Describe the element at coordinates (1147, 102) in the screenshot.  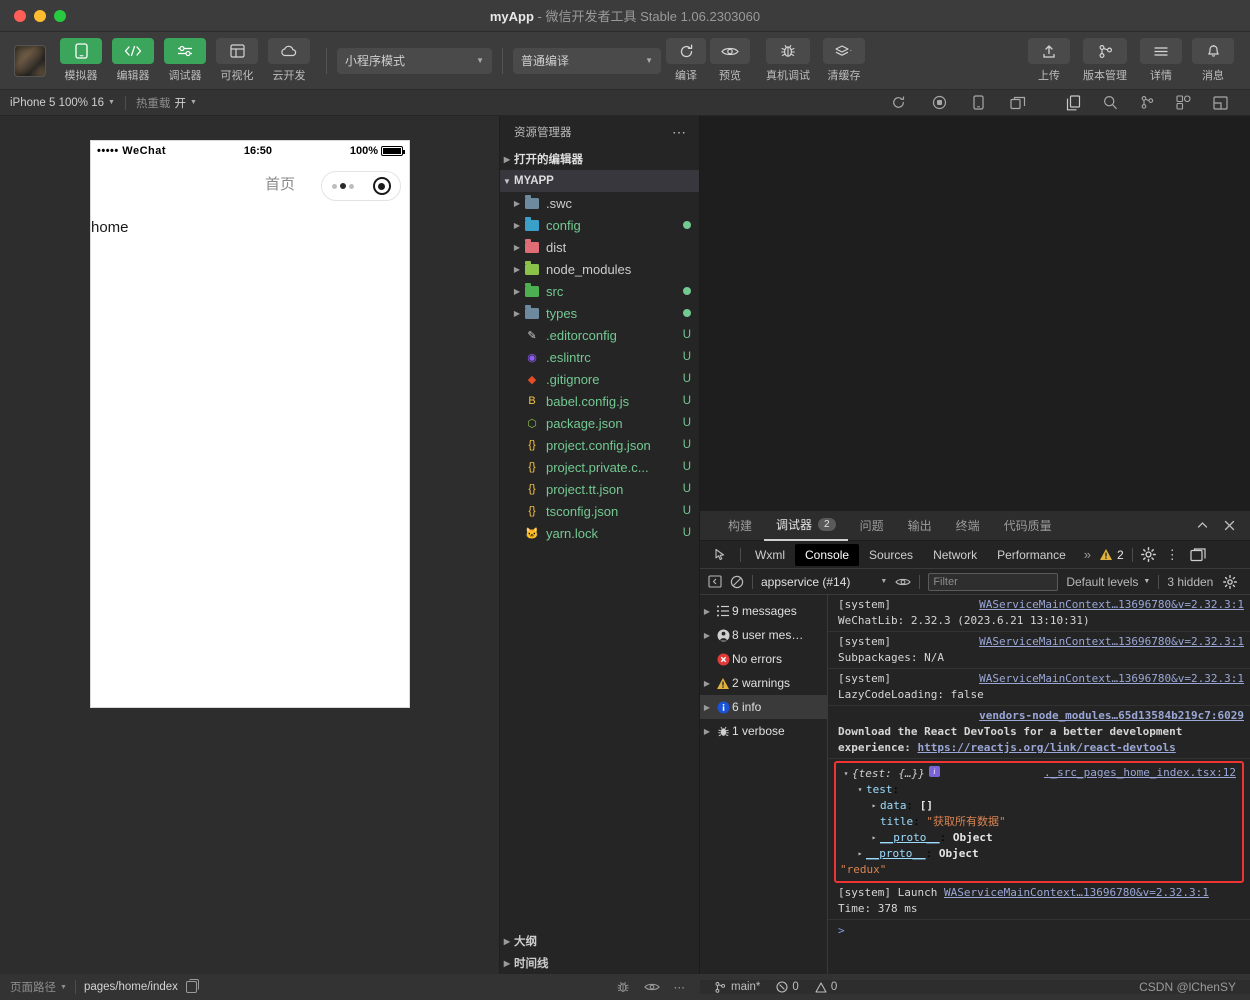
I see `source-control-icon` at that location.